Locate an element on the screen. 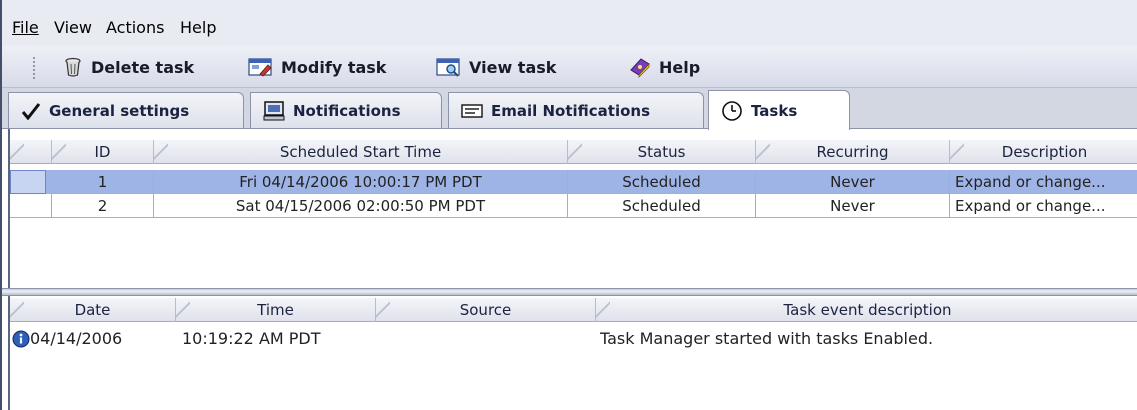  tab-notifications-label: Notifications is located at coordinates (347, 110).